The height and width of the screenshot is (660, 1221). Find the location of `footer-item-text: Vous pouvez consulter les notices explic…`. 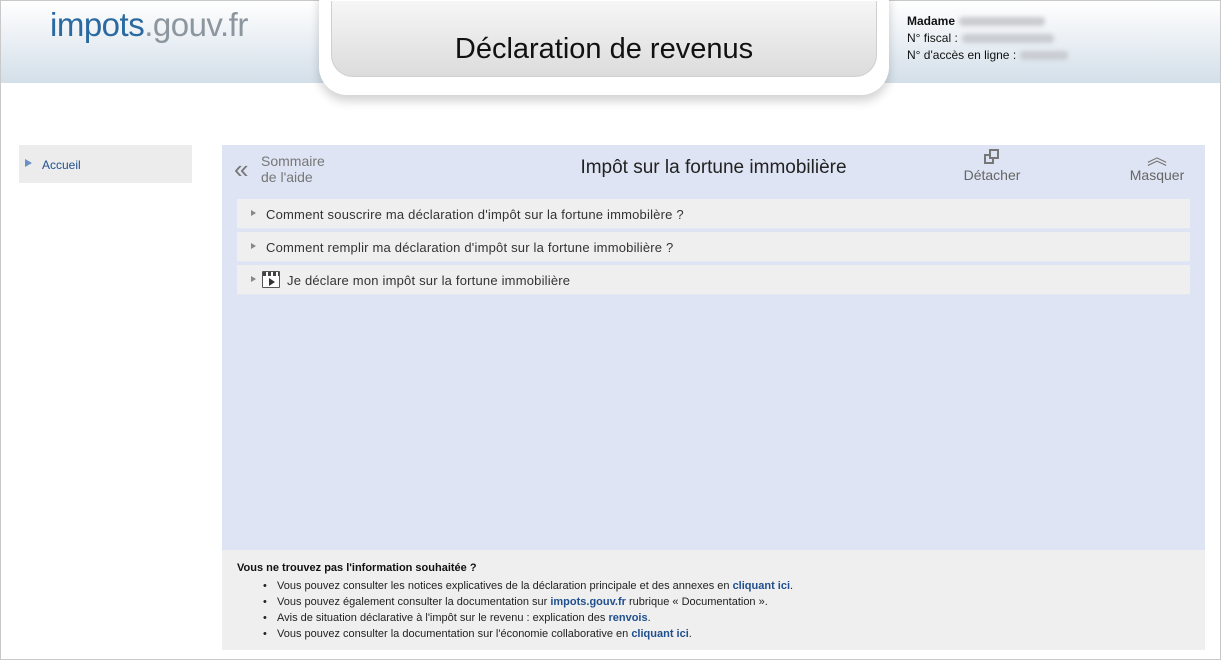

footer-item-text: Vous pouvez consulter les notices explic… is located at coordinates (505, 586).